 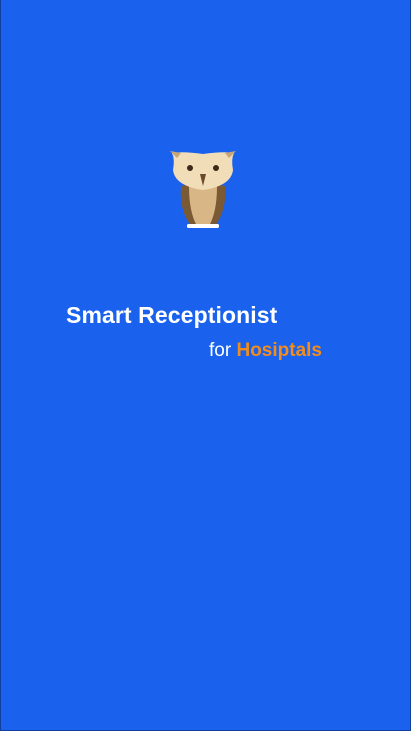 I want to click on subtitle-prefix: for, so click(x=220, y=350).